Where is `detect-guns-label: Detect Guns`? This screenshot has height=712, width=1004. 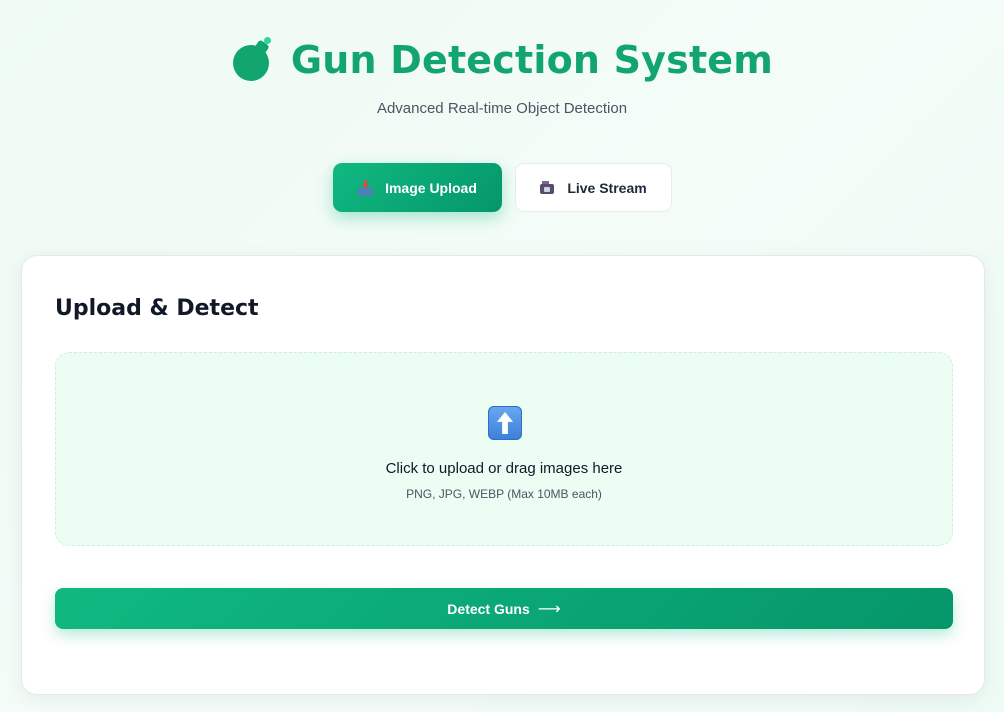 detect-guns-label: Detect Guns is located at coordinates (488, 608).